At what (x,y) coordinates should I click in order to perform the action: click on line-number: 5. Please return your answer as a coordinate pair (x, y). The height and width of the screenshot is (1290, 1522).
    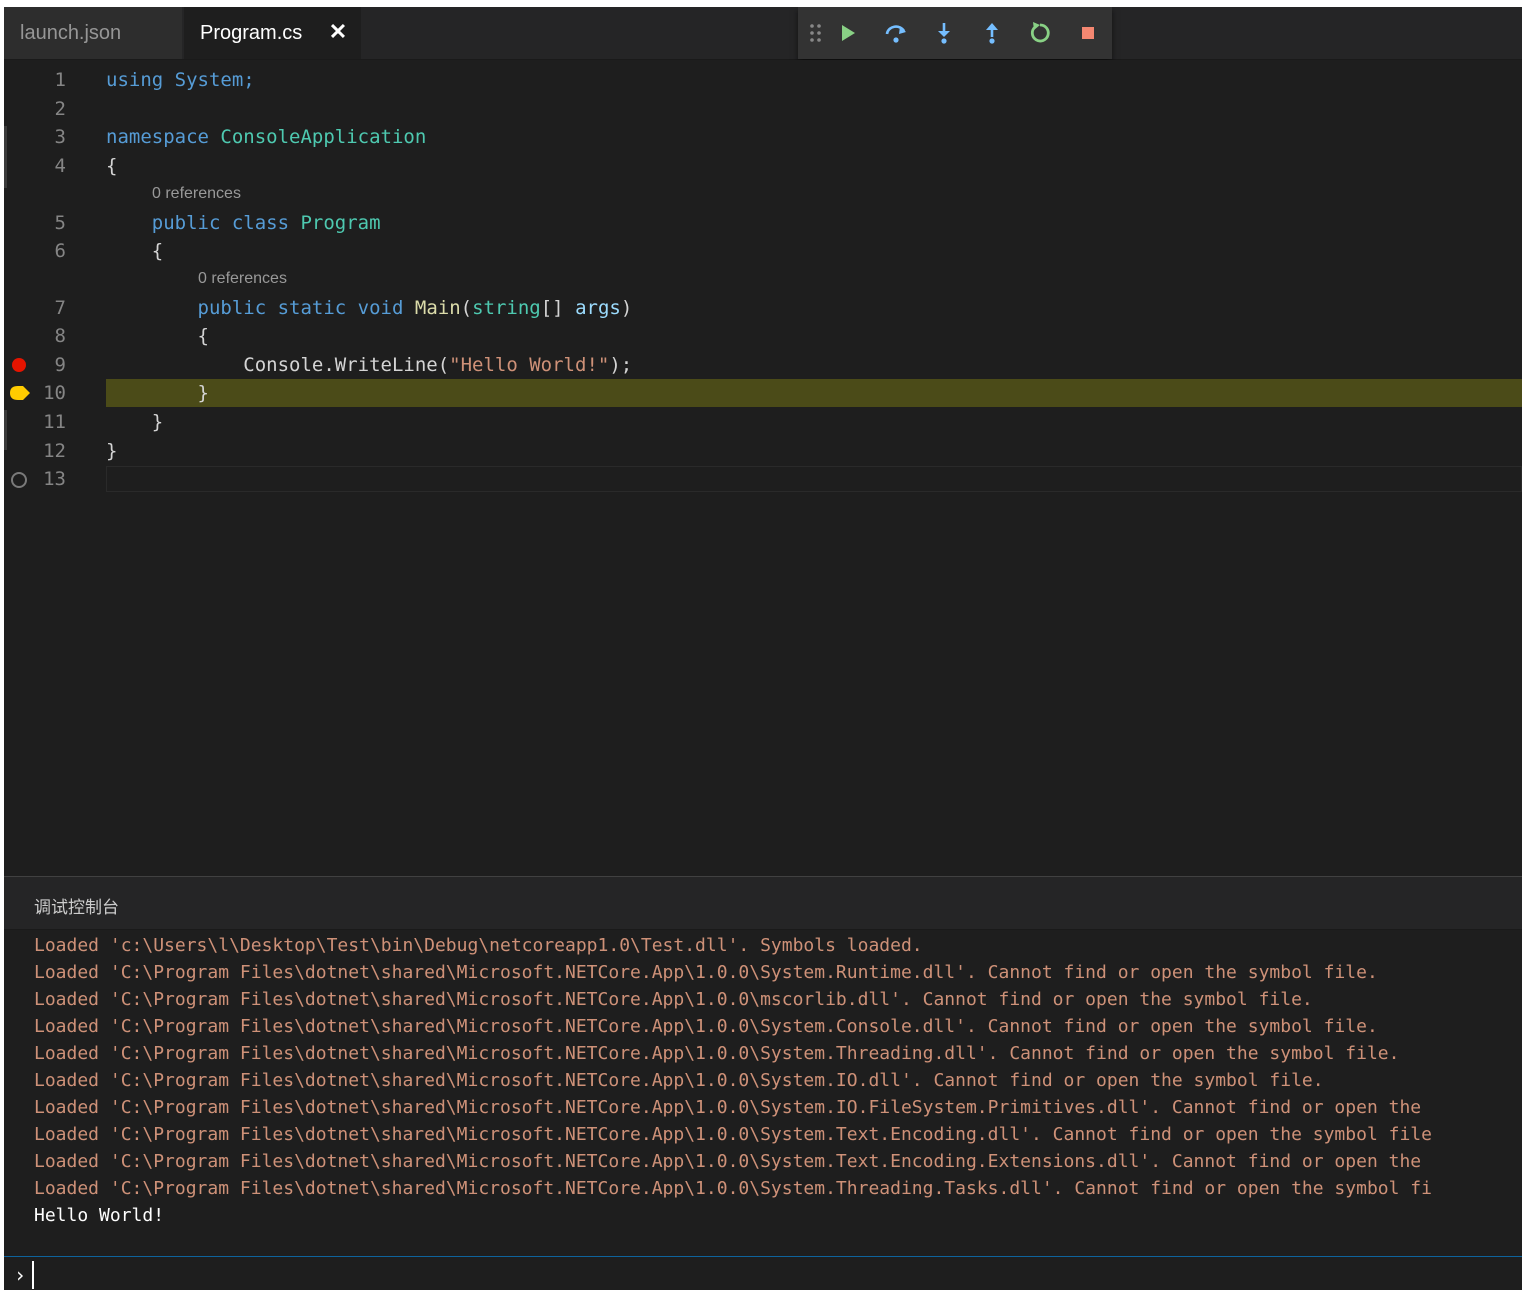
    Looking at the image, I should click on (60, 223).